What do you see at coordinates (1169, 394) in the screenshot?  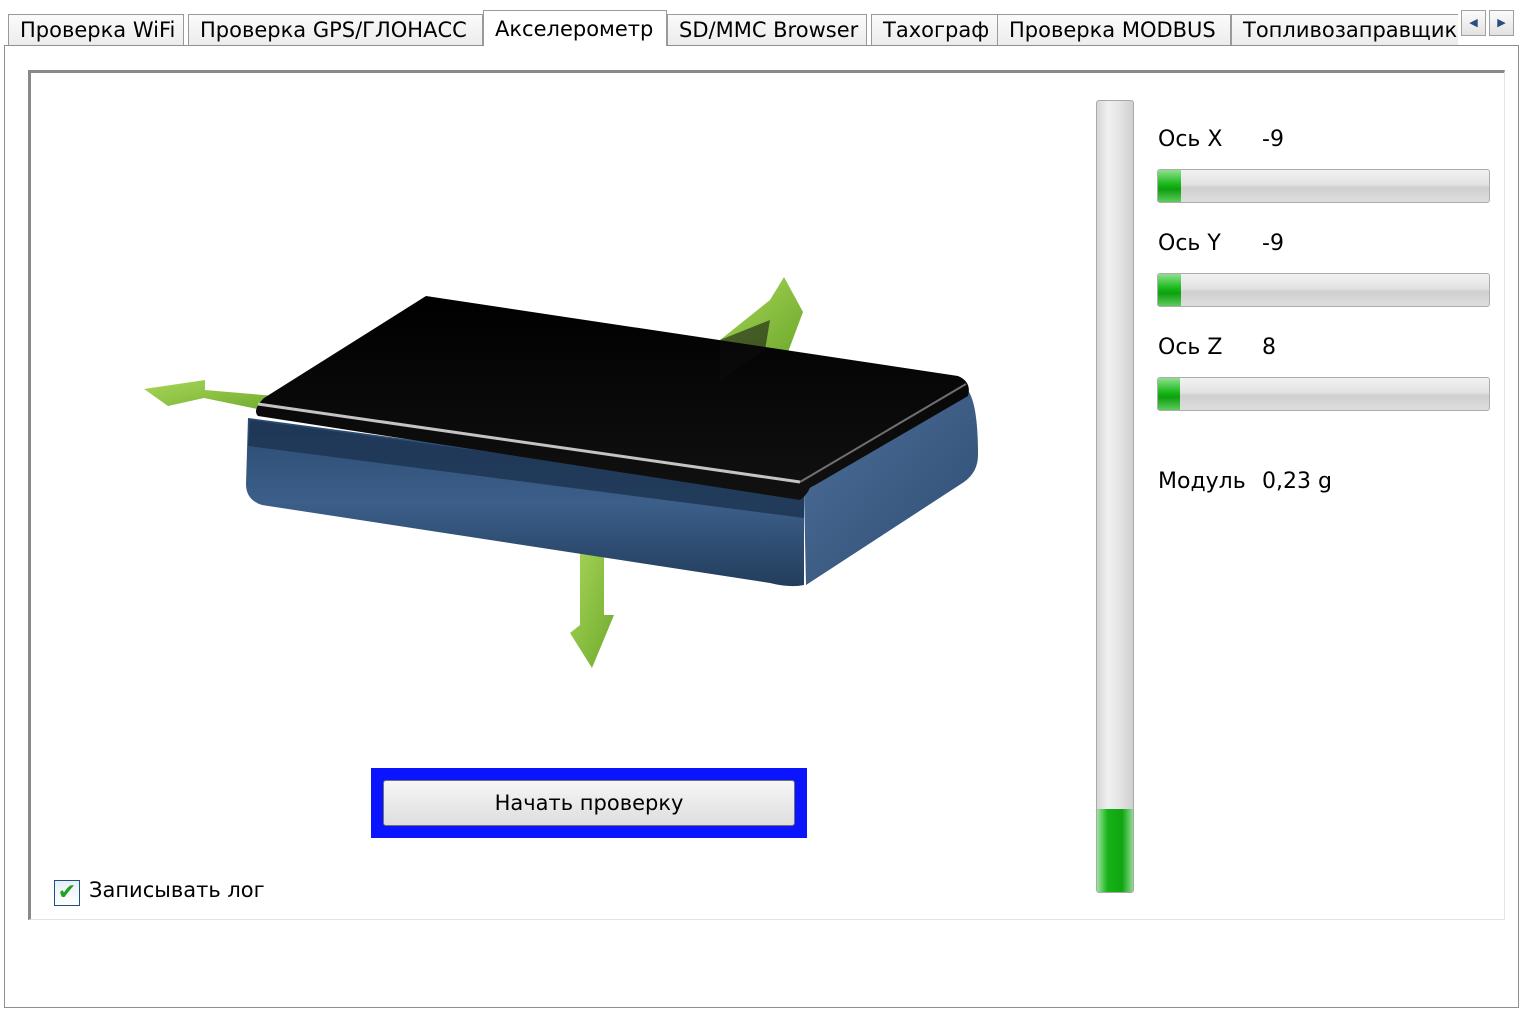 I see `axis-z-progress-fill` at bounding box center [1169, 394].